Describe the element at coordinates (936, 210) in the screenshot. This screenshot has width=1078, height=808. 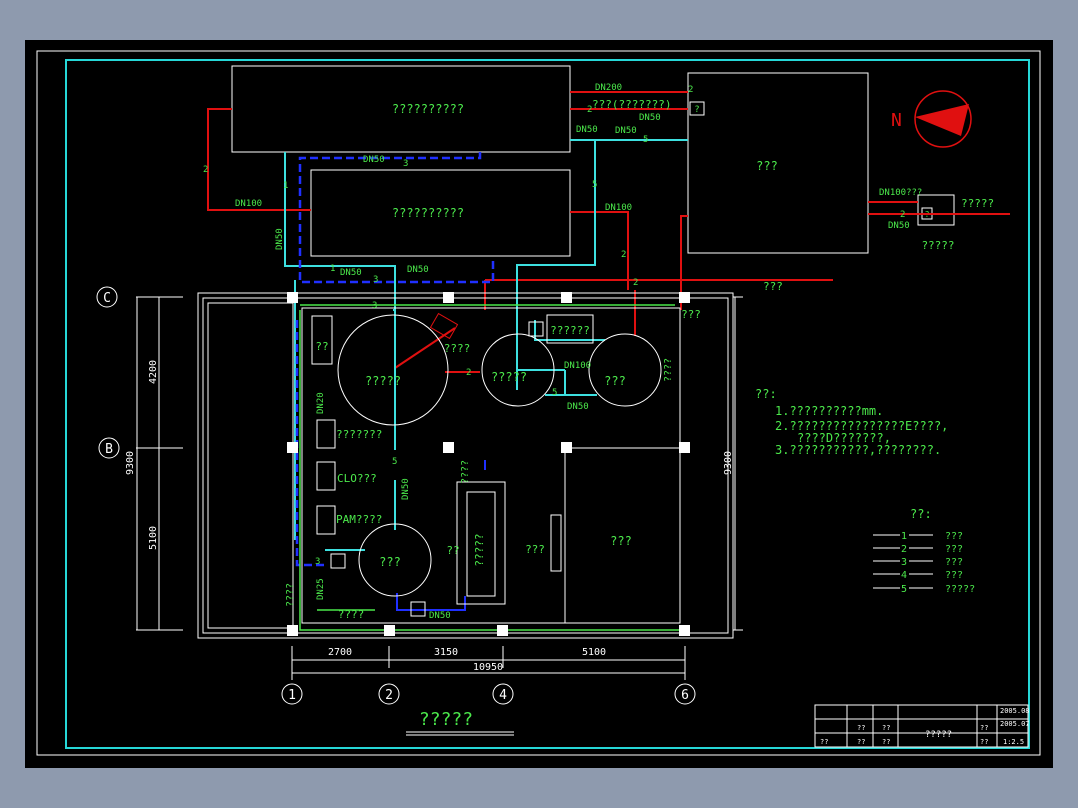
I see `small-box` at that location.